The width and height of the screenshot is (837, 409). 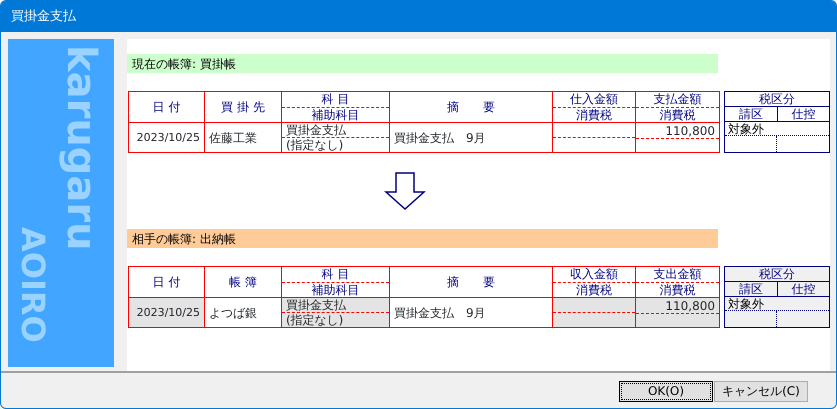 I want to click on dialog-button: OK(O), so click(x=666, y=391).